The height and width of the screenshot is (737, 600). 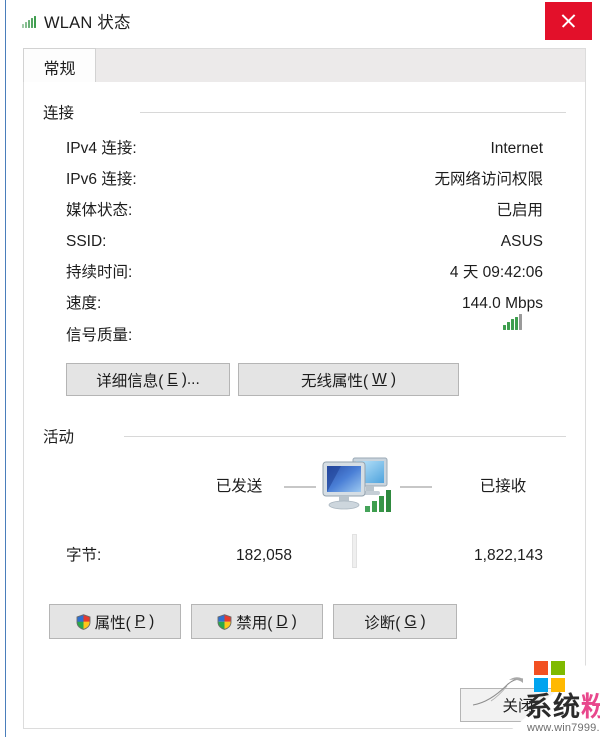 What do you see at coordinates (282, 621) in the screenshot?
I see `disable-accel: D` at bounding box center [282, 621].